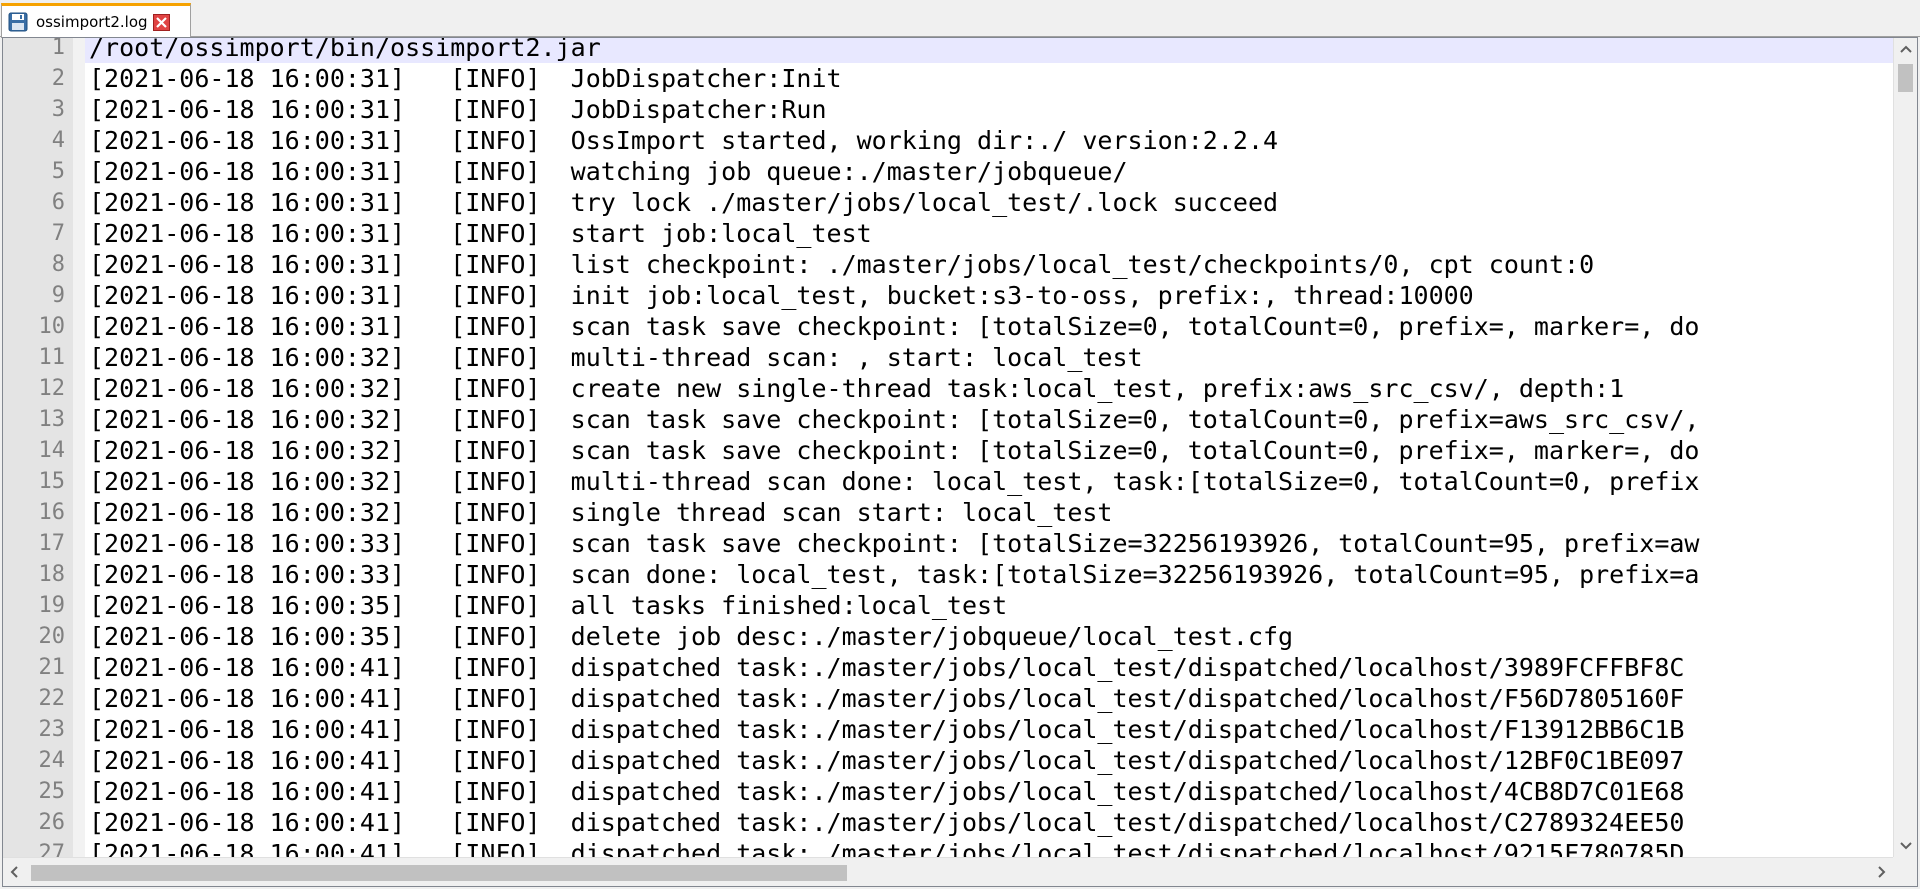 This screenshot has width=1920, height=889. Describe the element at coordinates (439, 873) in the screenshot. I see `horizontal-scroll-thumb` at that location.